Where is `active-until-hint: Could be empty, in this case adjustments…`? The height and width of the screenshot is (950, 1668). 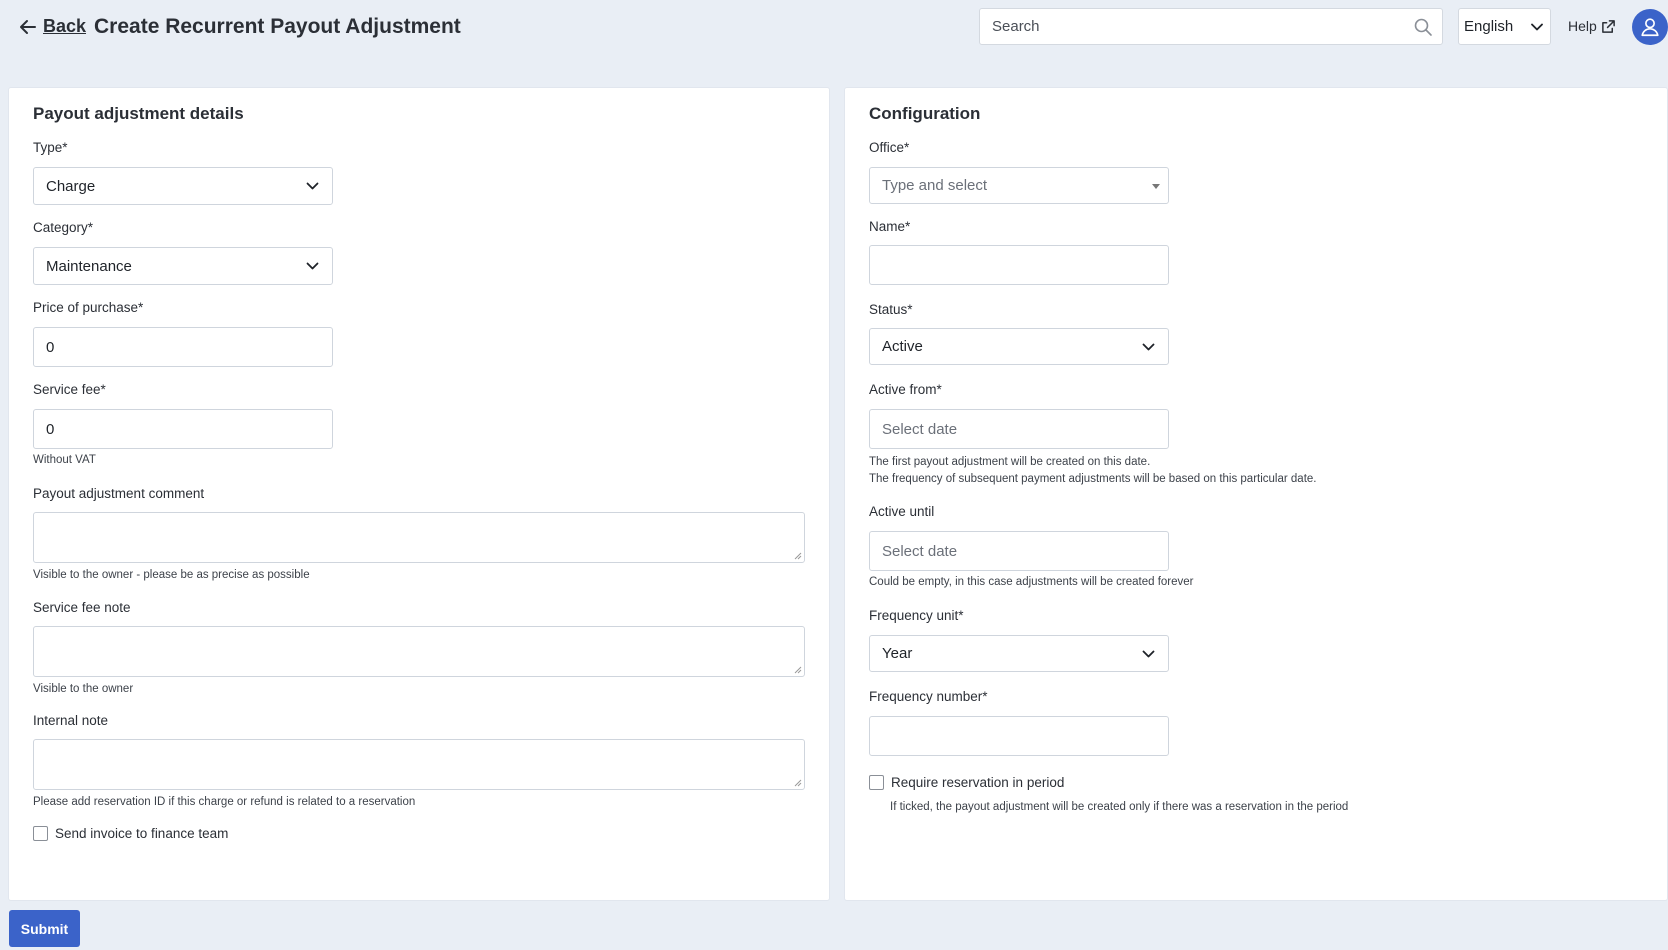
active-until-hint: Could be empty, in this case adjustments… is located at coordinates (1031, 582).